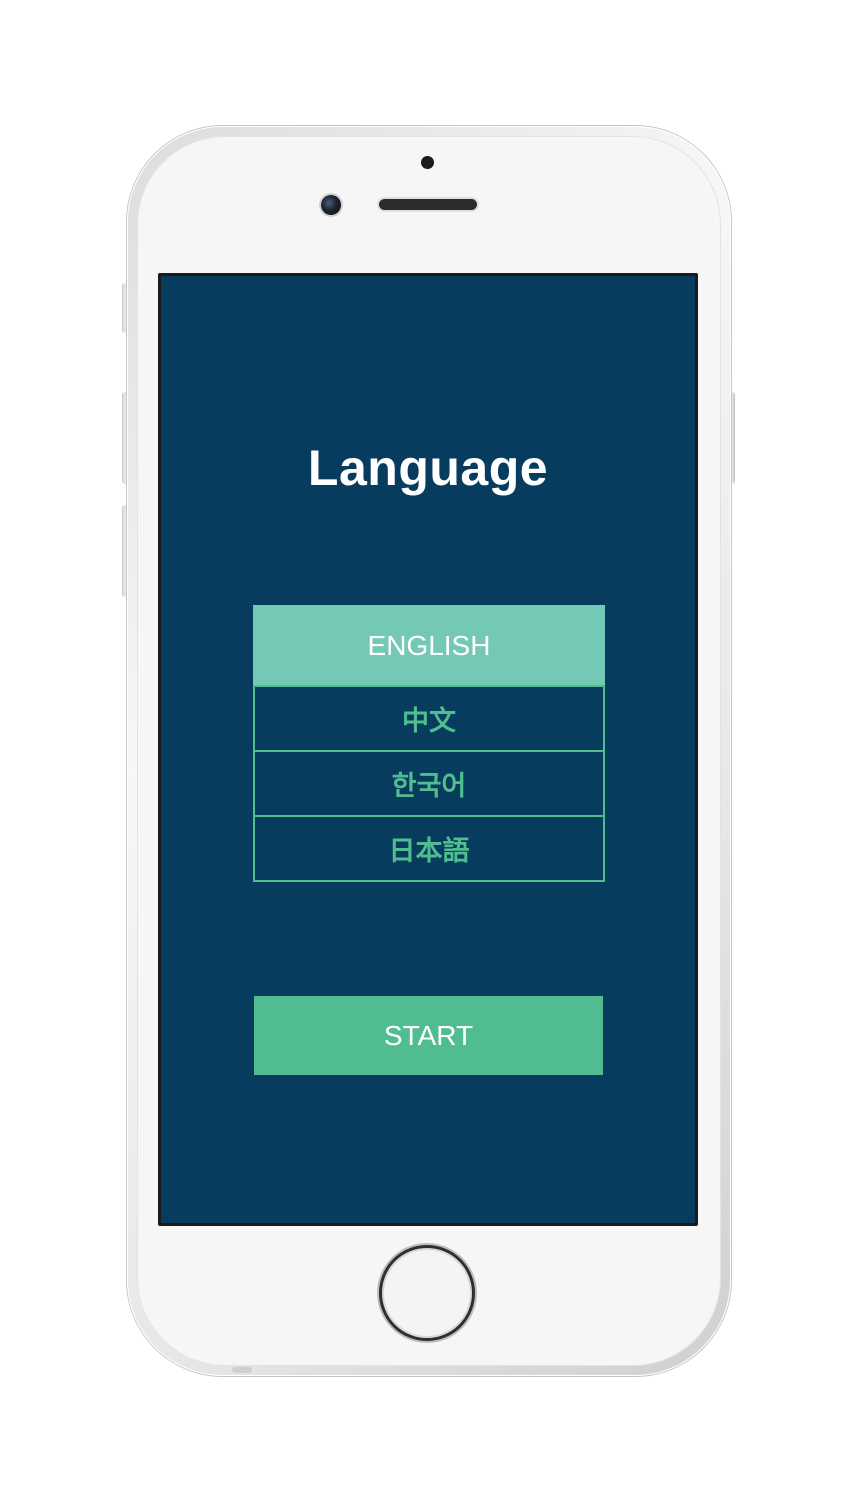 This screenshot has width=856, height=1500. What do you see at coordinates (428, 1035) in the screenshot?
I see `start-button: START` at bounding box center [428, 1035].